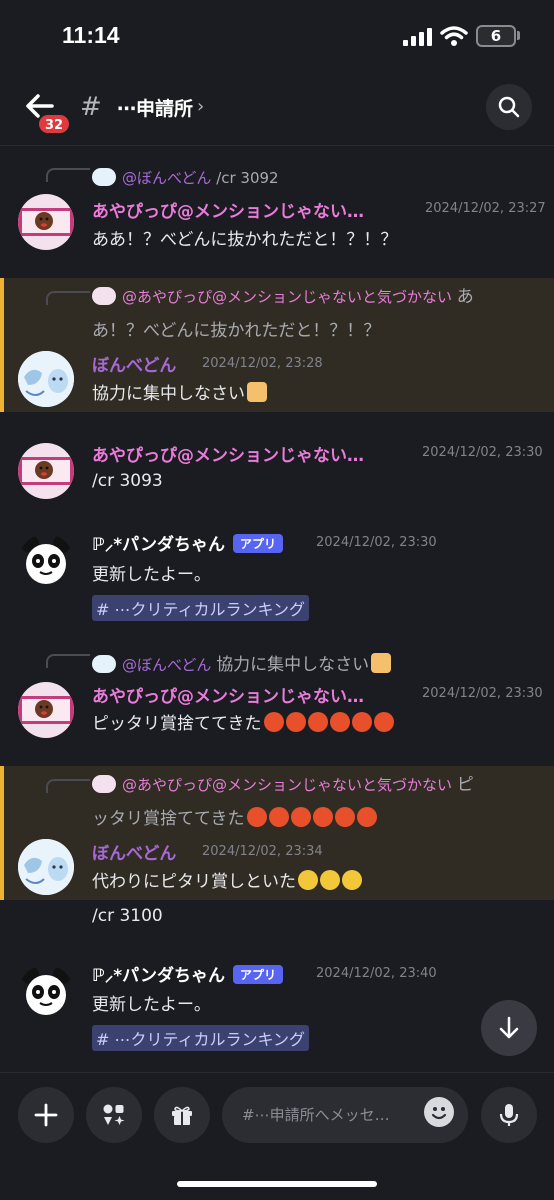 This screenshot has width=554, height=1200. What do you see at coordinates (465, 785) in the screenshot?
I see `reply-text: ピ` at bounding box center [465, 785].